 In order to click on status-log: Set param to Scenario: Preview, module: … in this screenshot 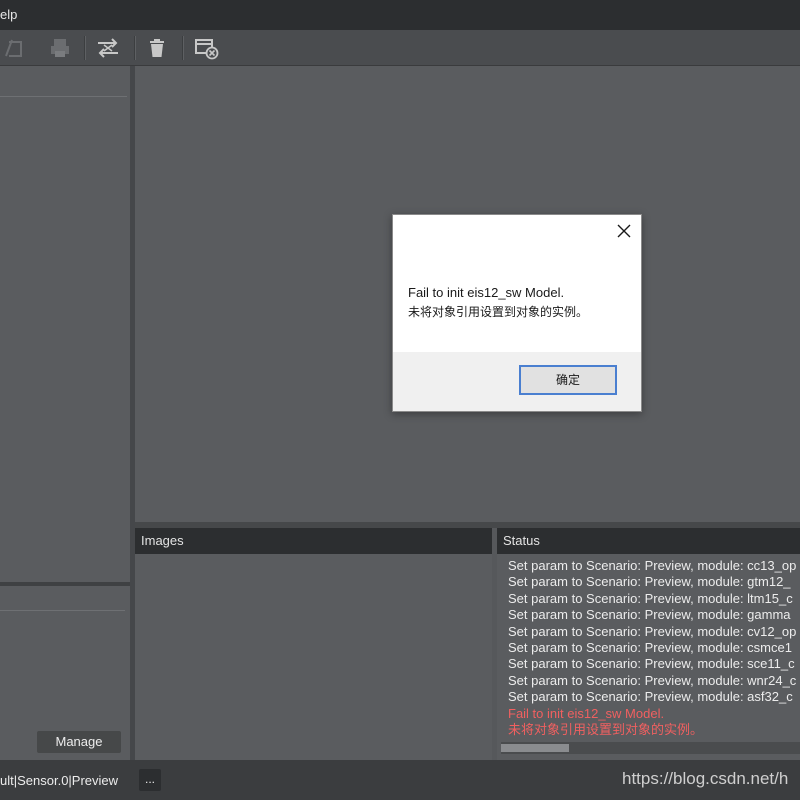, I will do `click(654, 648)`.